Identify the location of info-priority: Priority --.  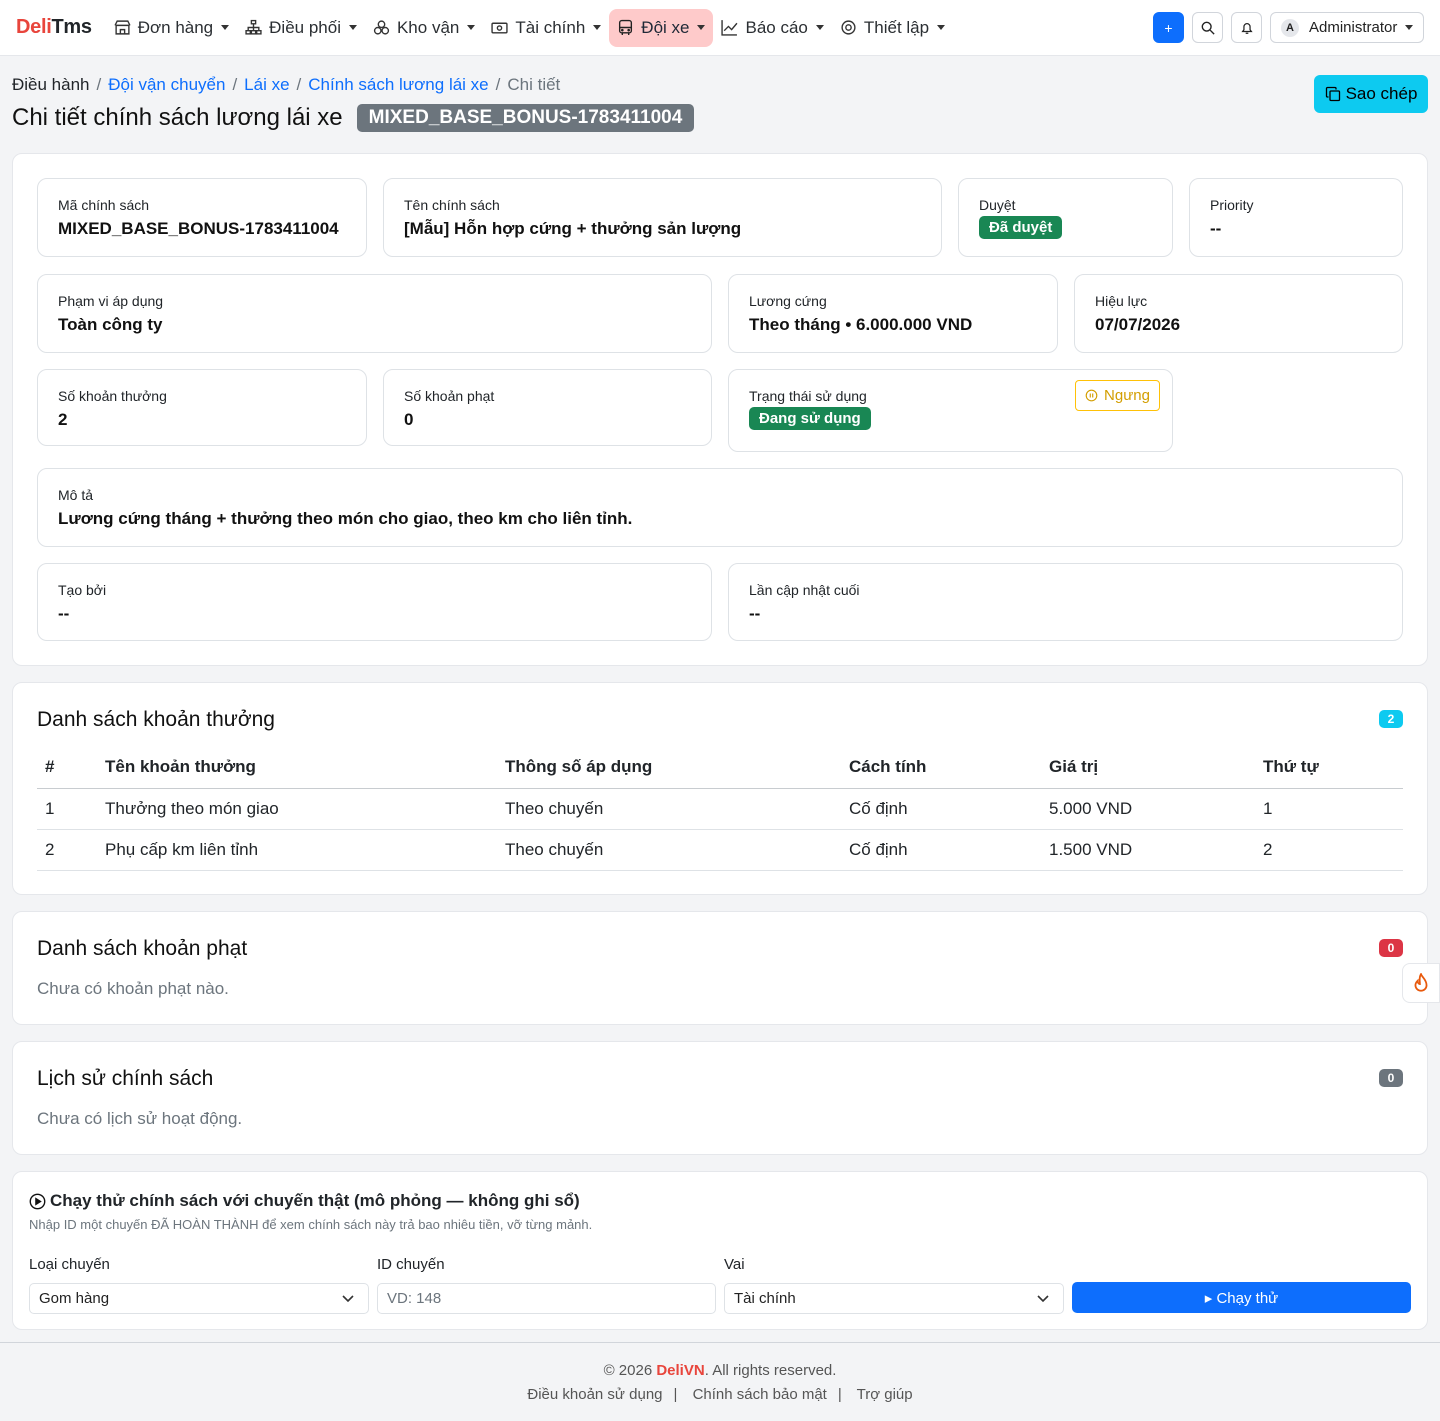
(1296, 217).